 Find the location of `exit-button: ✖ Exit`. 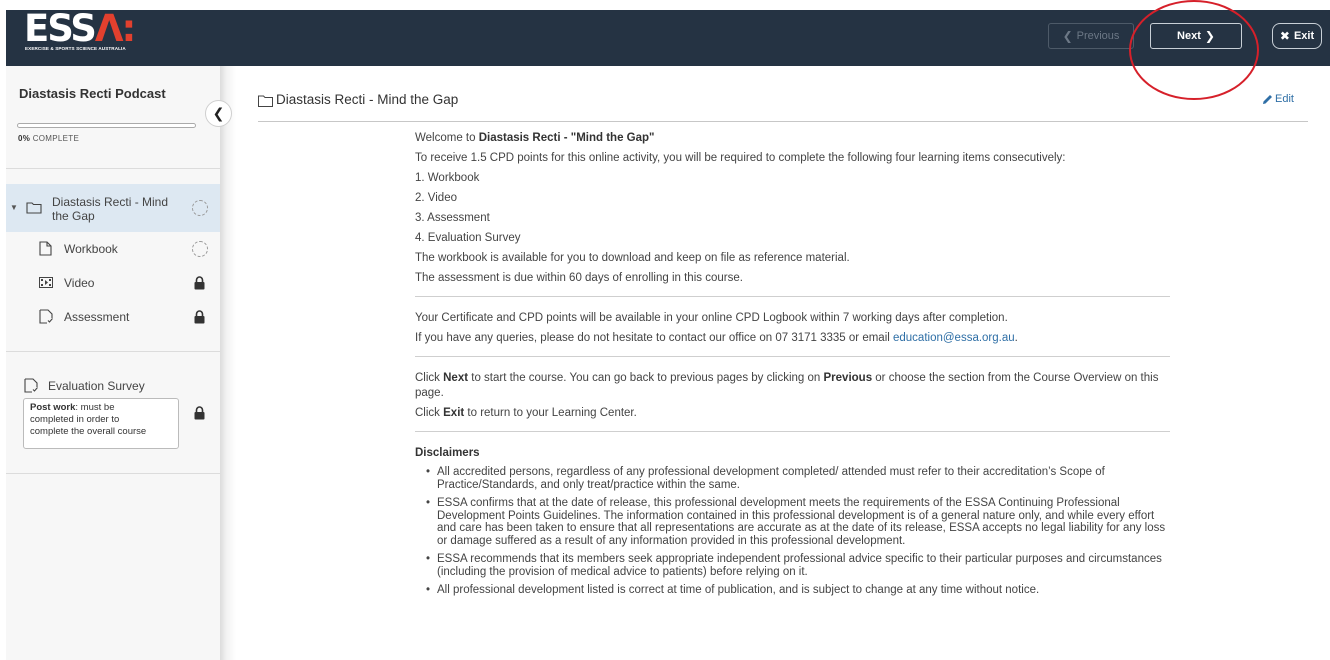

exit-button: ✖ Exit is located at coordinates (1297, 36).